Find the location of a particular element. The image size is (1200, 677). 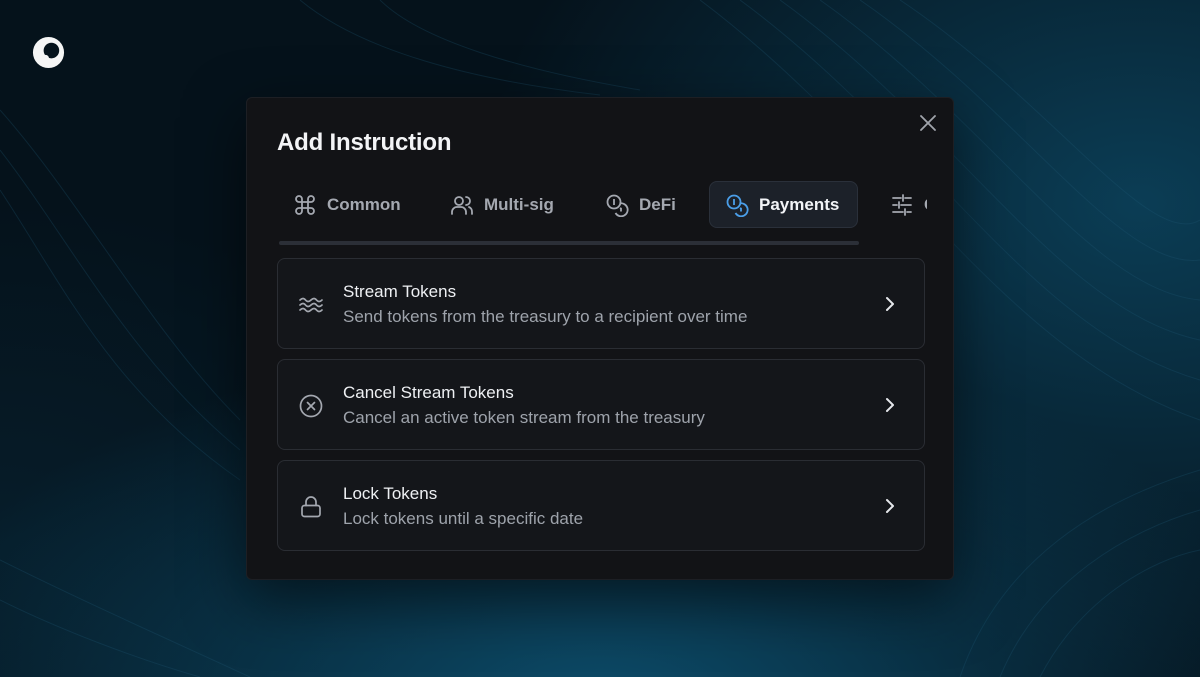

tab-label: Common is located at coordinates (364, 204).